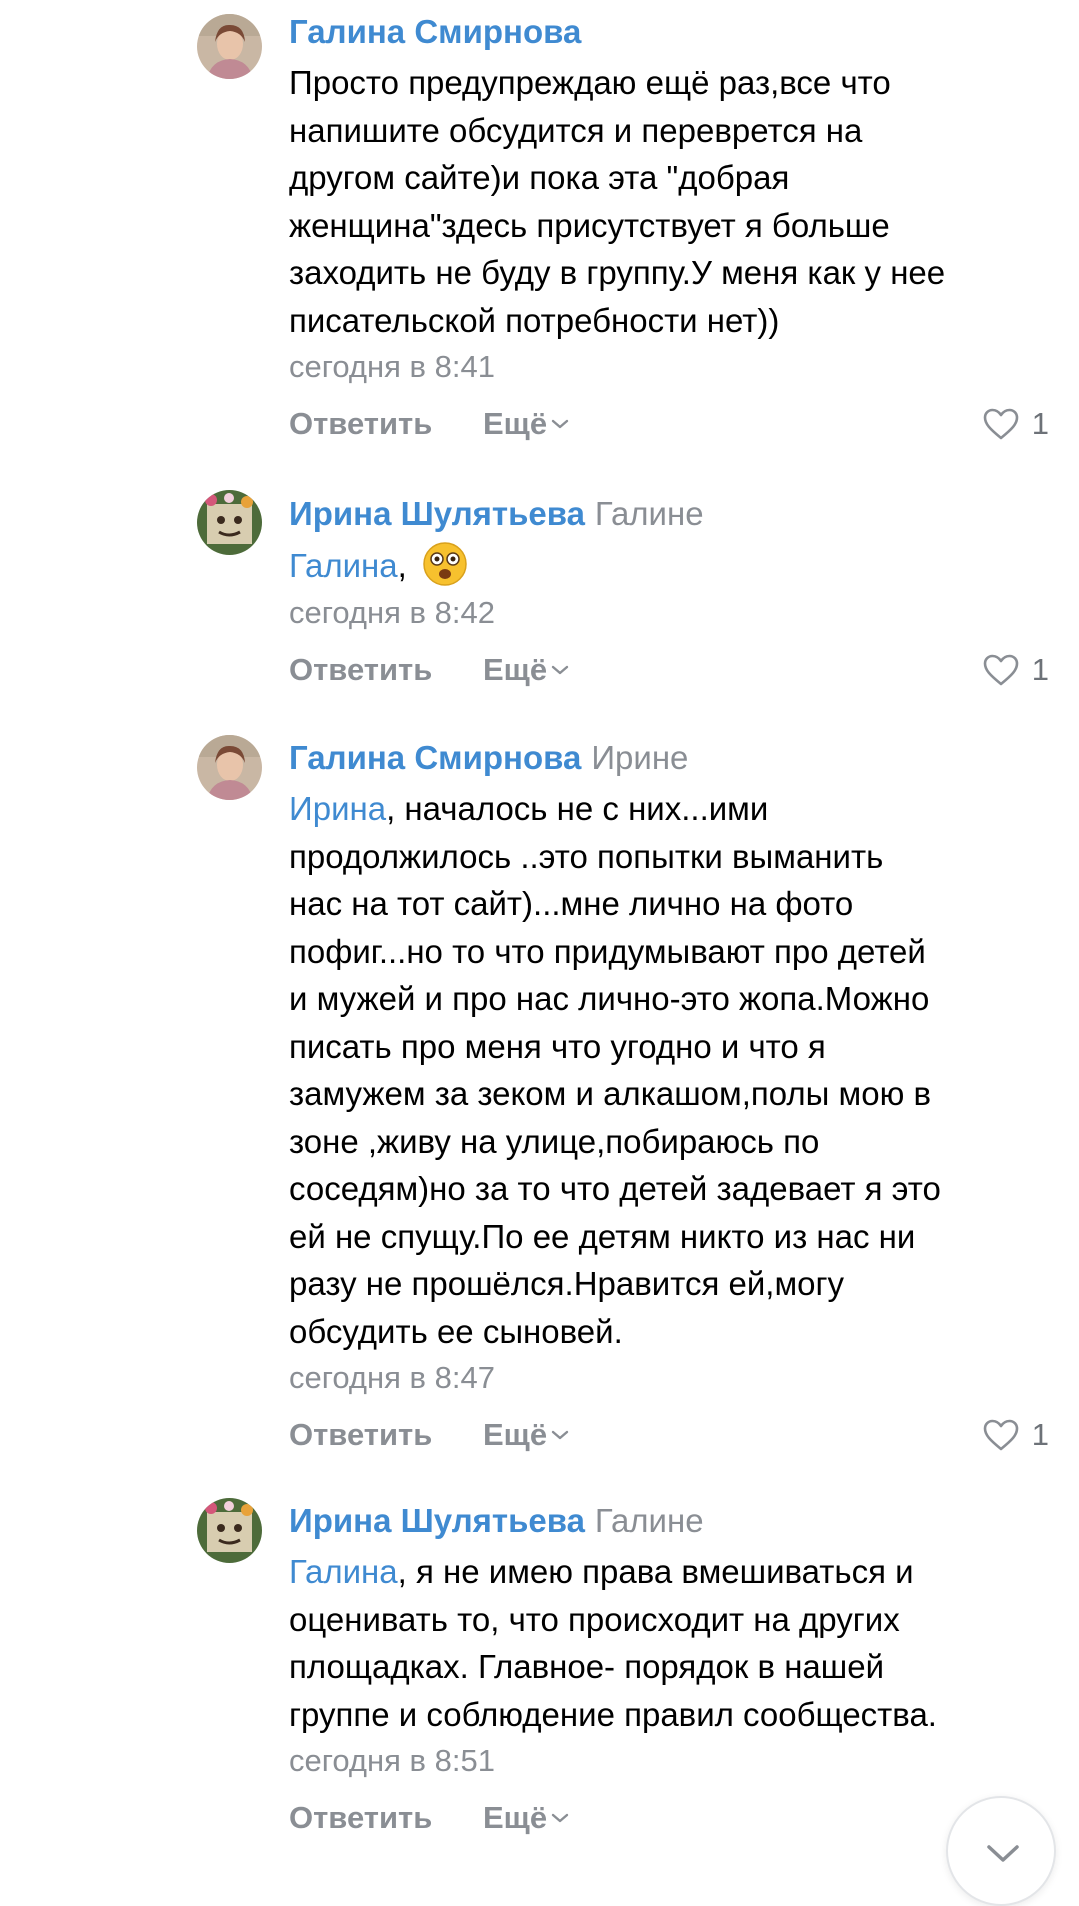 This screenshot has height=1906, width=1079. What do you see at coordinates (445, 564) in the screenshot?
I see `astonished-emoji-icon` at bounding box center [445, 564].